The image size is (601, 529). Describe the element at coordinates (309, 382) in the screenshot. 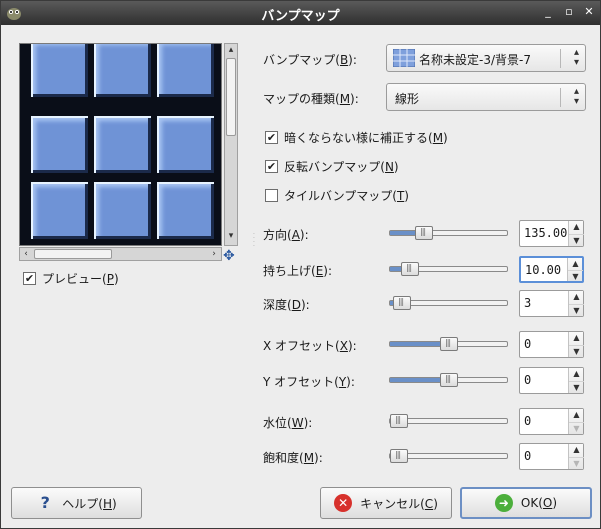

I see `param-label: Y オフセット(Y):` at that location.